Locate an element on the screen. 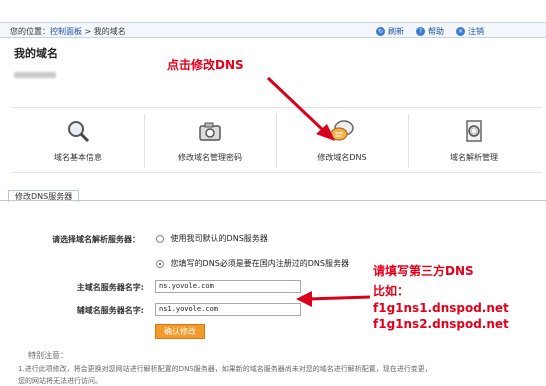 The width and height of the screenshot is (546, 386). annotation-example: 比如： is located at coordinates (391, 291).